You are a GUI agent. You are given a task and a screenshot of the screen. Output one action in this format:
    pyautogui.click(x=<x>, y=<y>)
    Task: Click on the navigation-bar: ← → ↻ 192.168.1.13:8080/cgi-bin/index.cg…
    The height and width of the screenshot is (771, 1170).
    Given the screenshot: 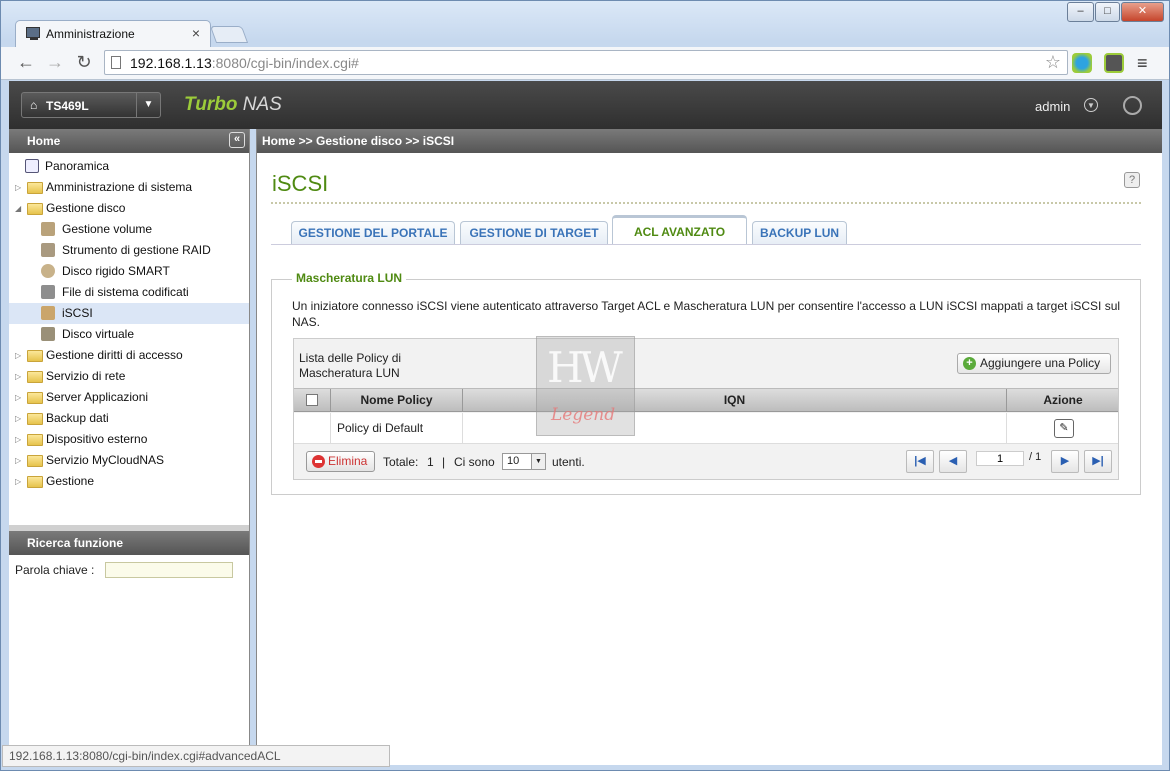 What is the action you would take?
    pyautogui.click(x=585, y=63)
    